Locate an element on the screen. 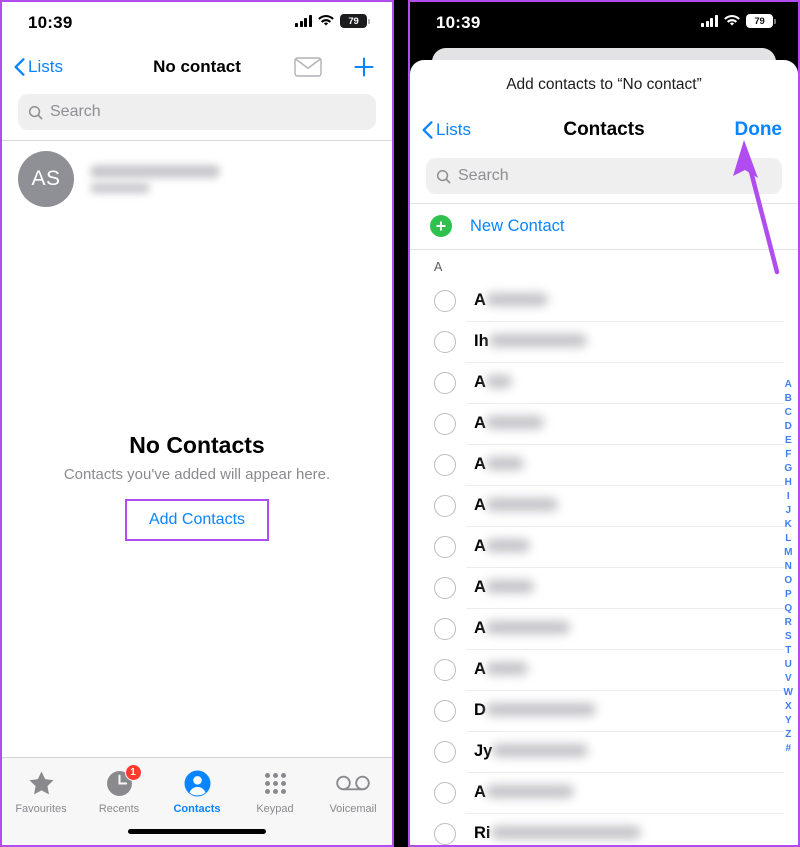 The height and width of the screenshot is (847, 800). alphabet-index-letter: F is located at coordinates (788, 455).